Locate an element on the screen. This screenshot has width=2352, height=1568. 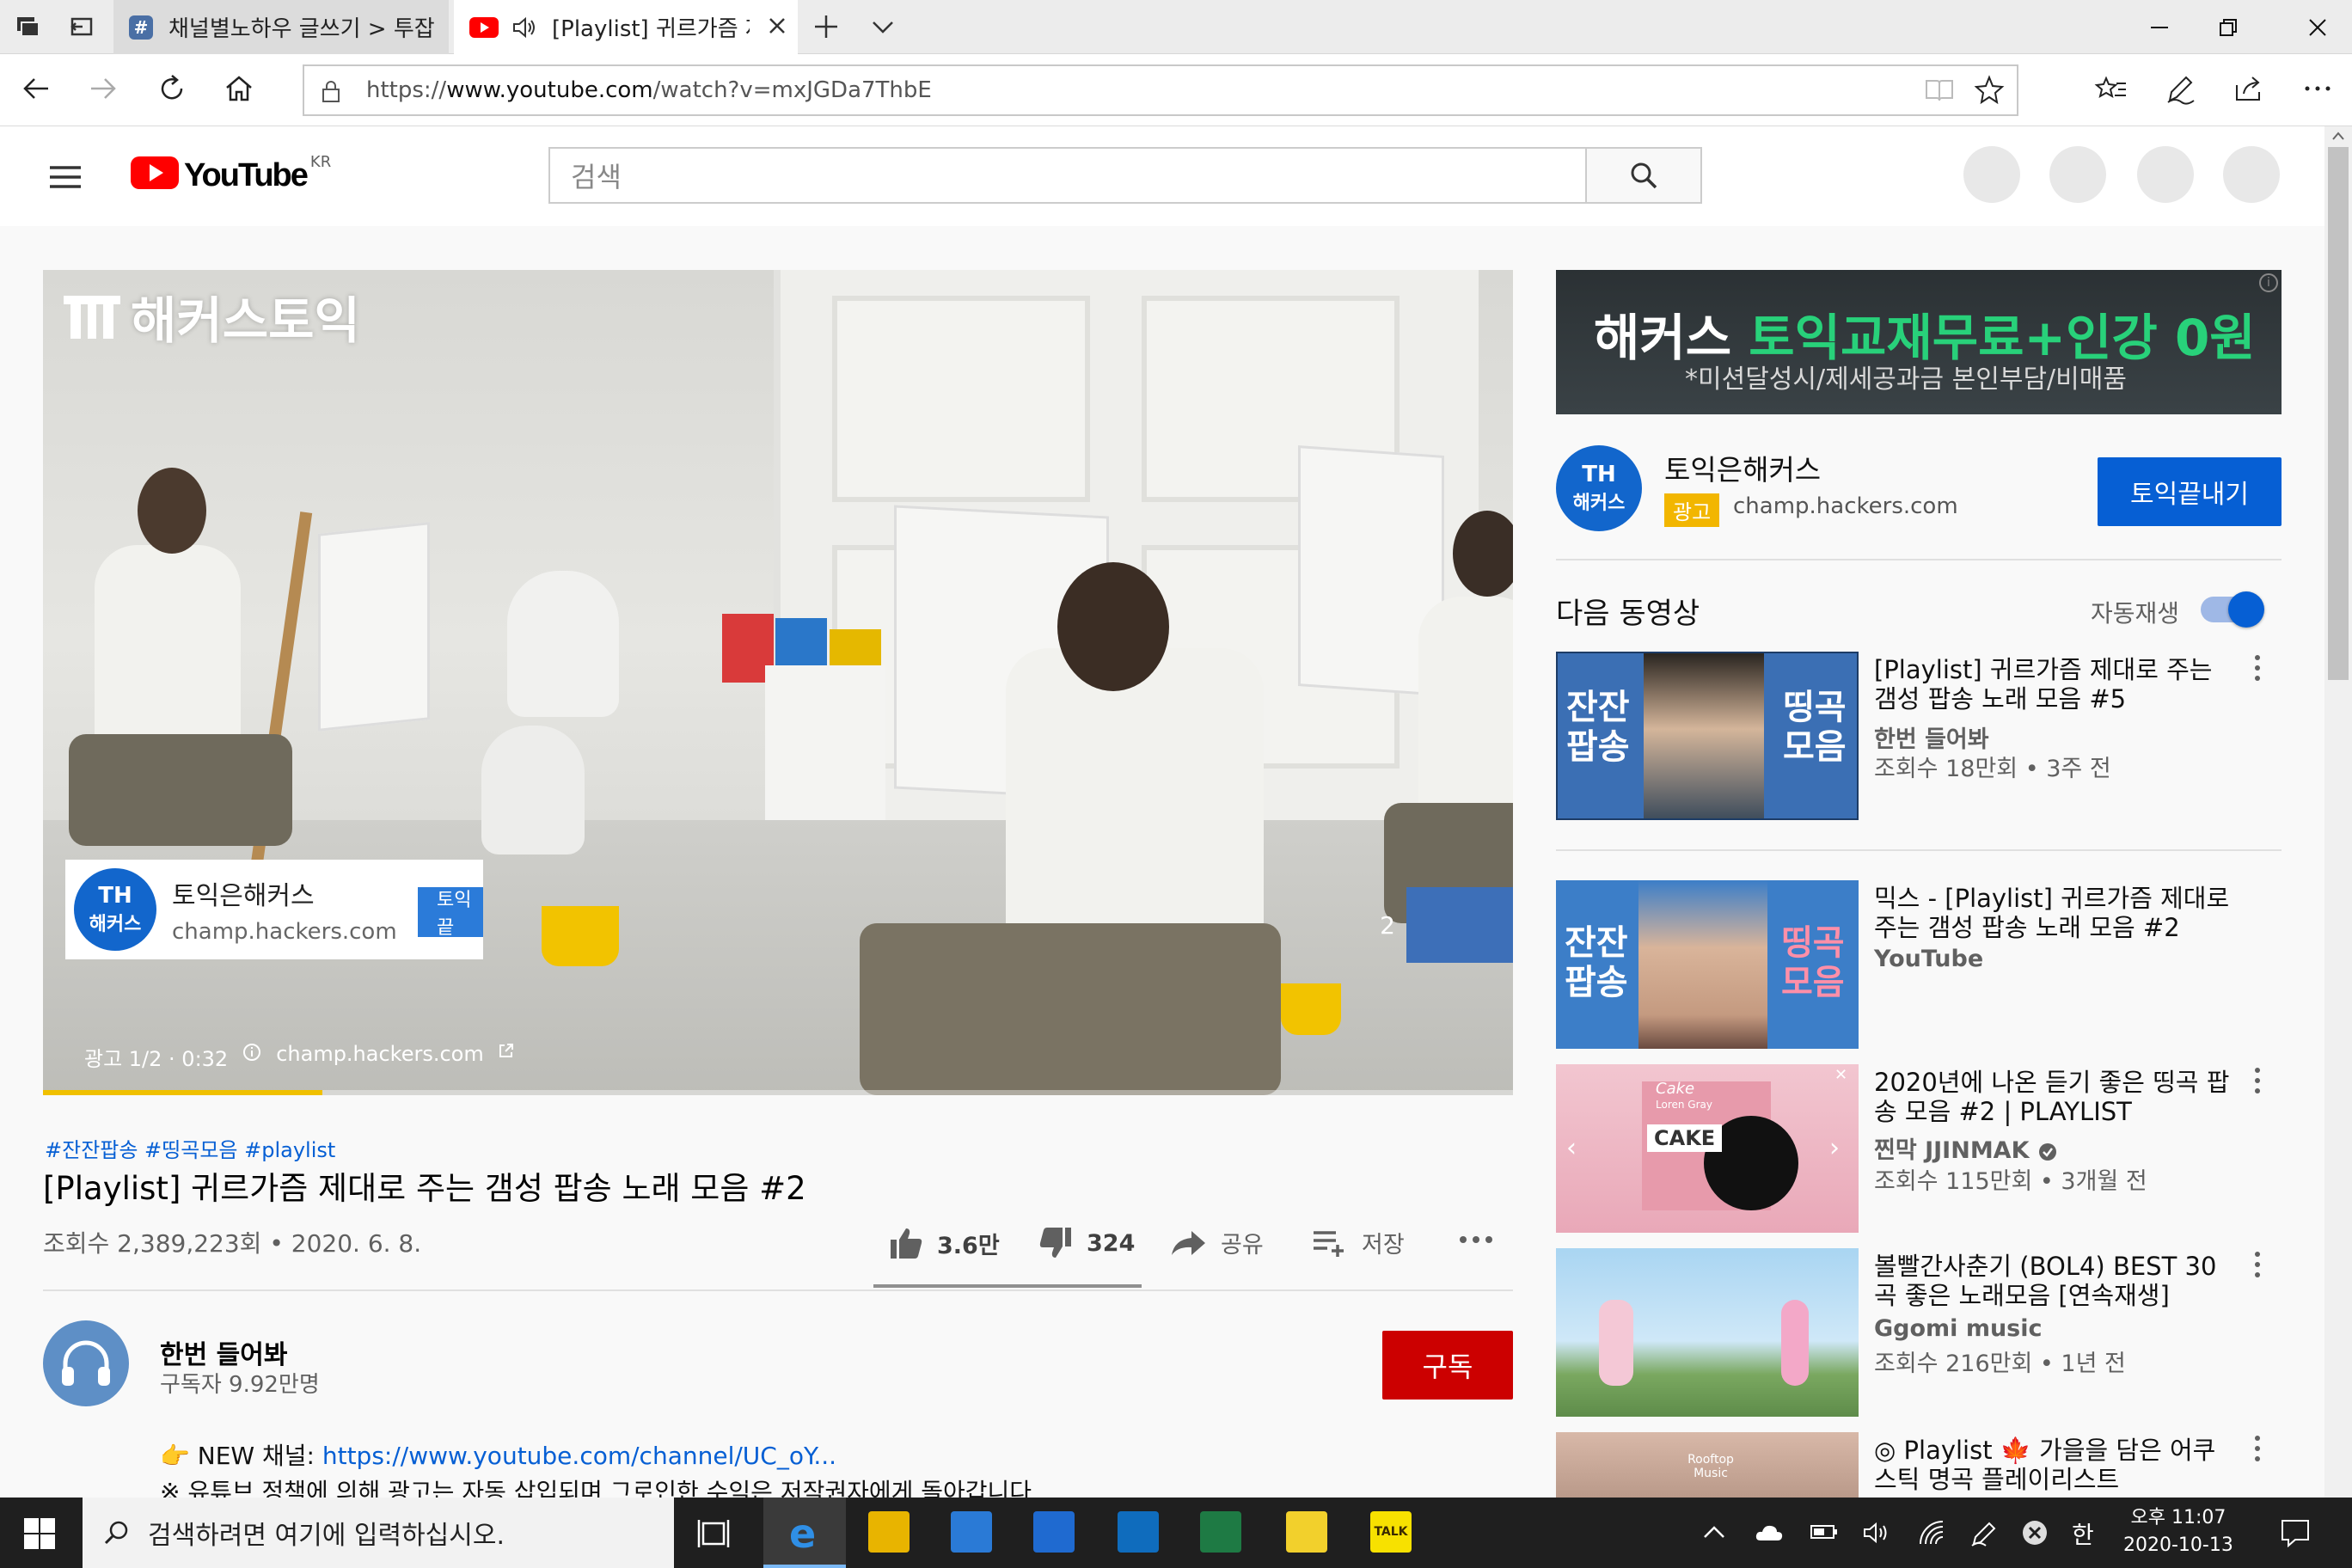
recommended-channel: YouTube is located at coordinates (1928, 959).